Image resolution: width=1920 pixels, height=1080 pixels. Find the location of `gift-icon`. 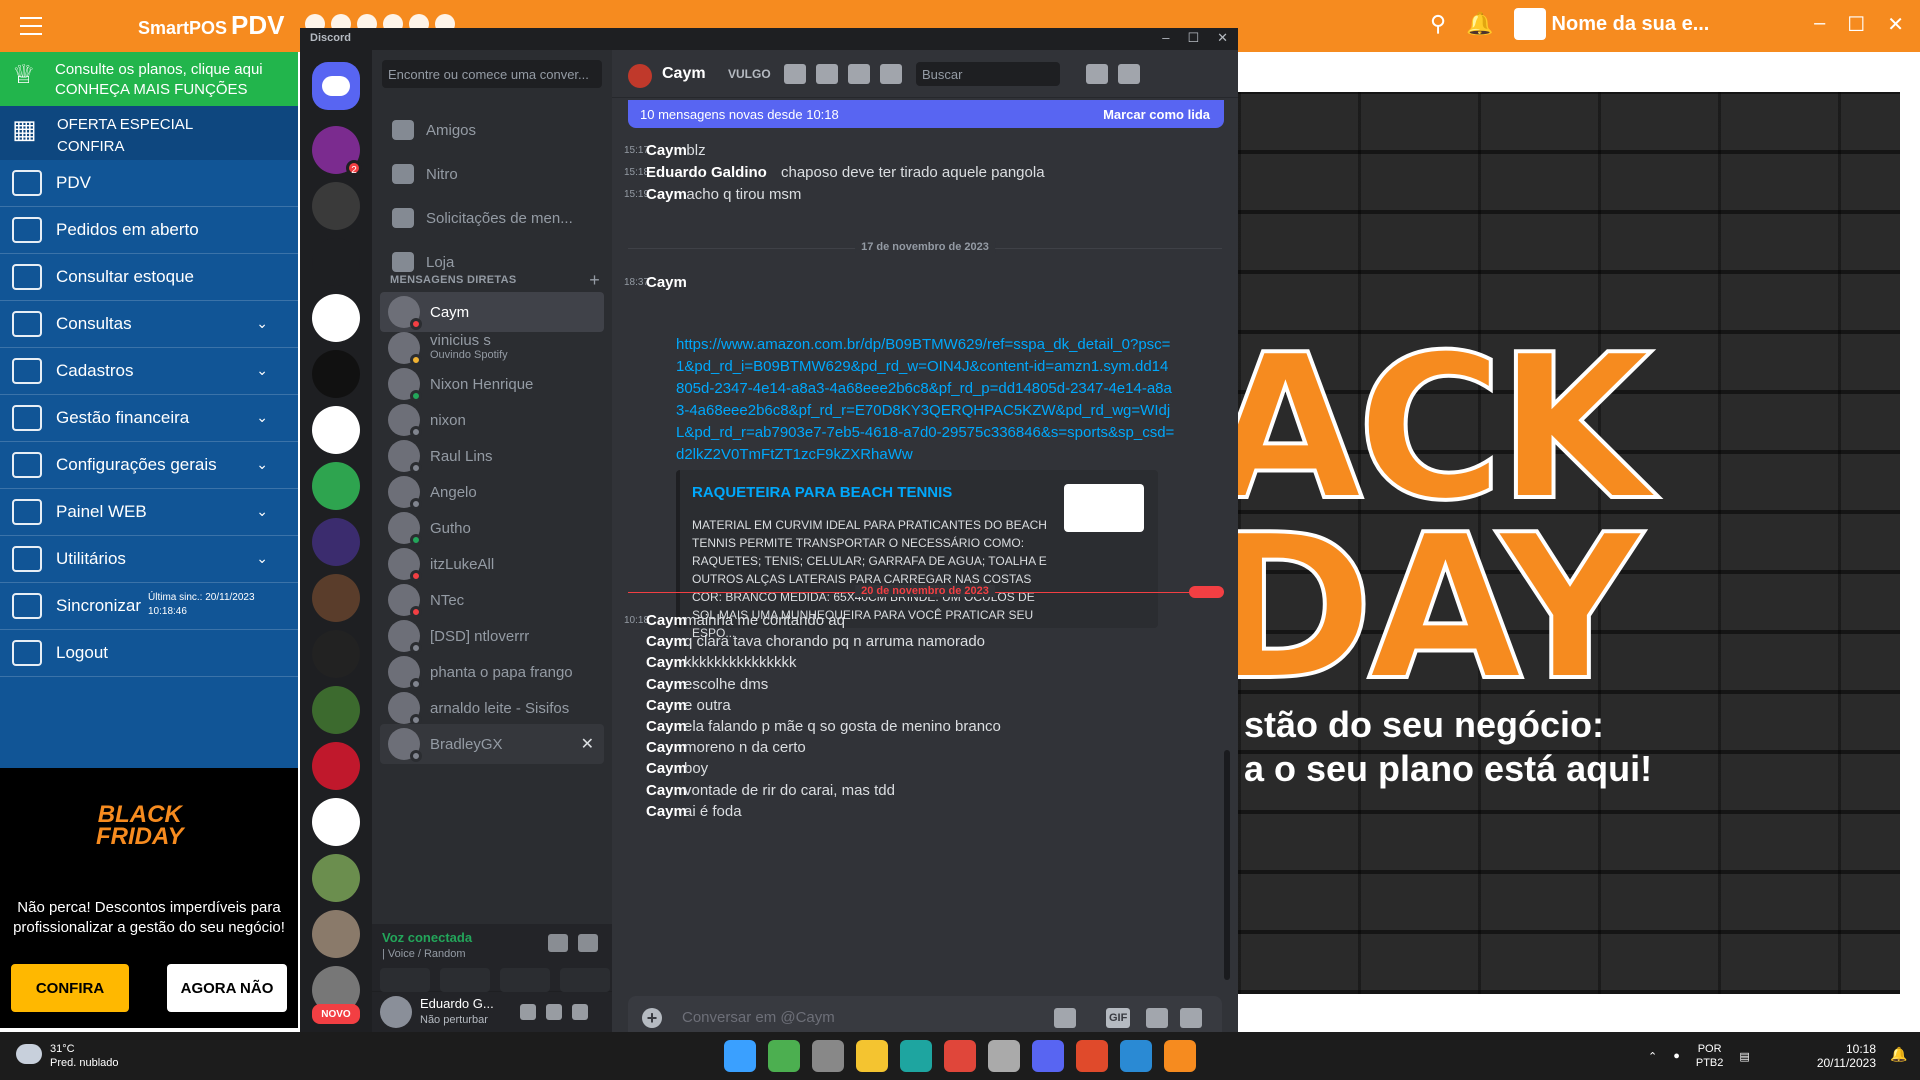

gift-icon is located at coordinates (1065, 1018).